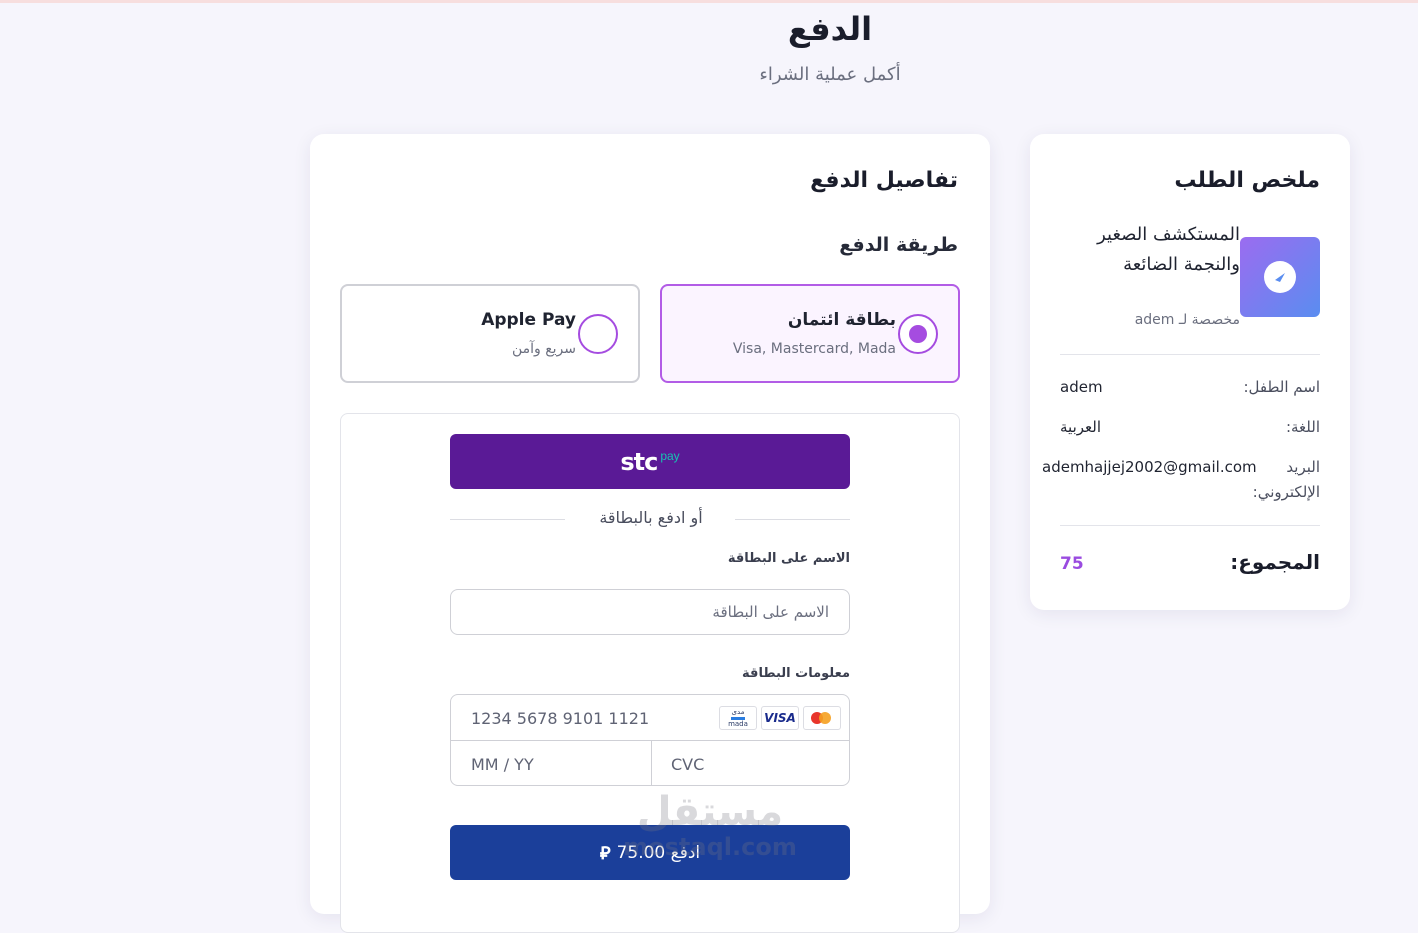  What do you see at coordinates (639, 461) in the screenshot?
I see `stc-logo: stc` at bounding box center [639, 461].